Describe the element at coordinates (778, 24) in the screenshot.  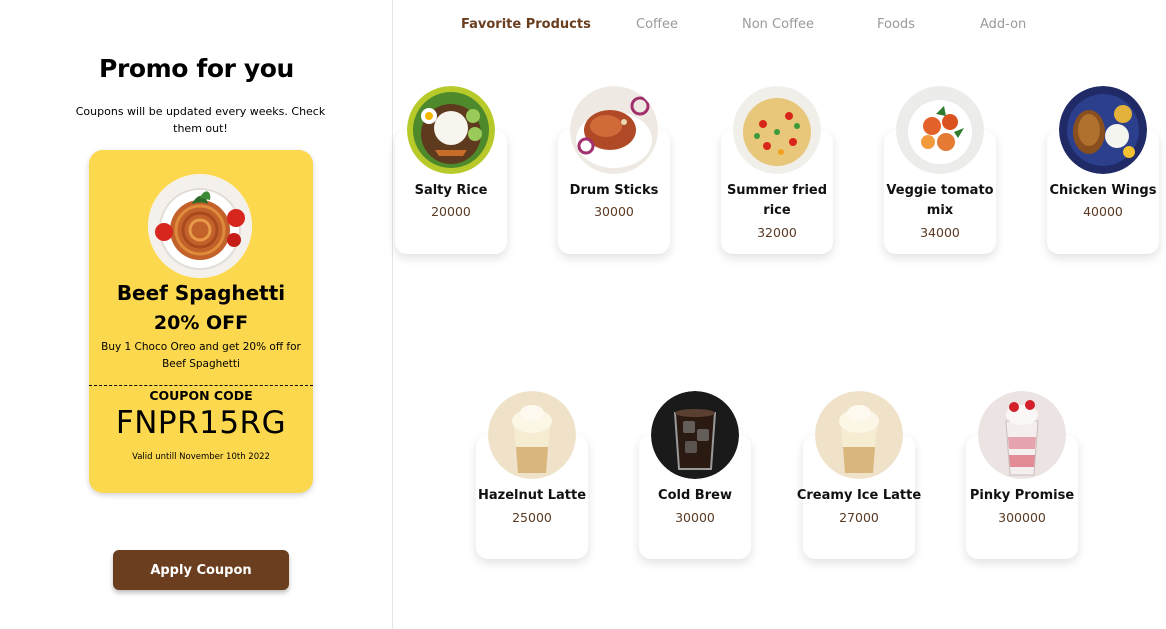
I see `tab-non-coffee: Non Coffee` at that location.